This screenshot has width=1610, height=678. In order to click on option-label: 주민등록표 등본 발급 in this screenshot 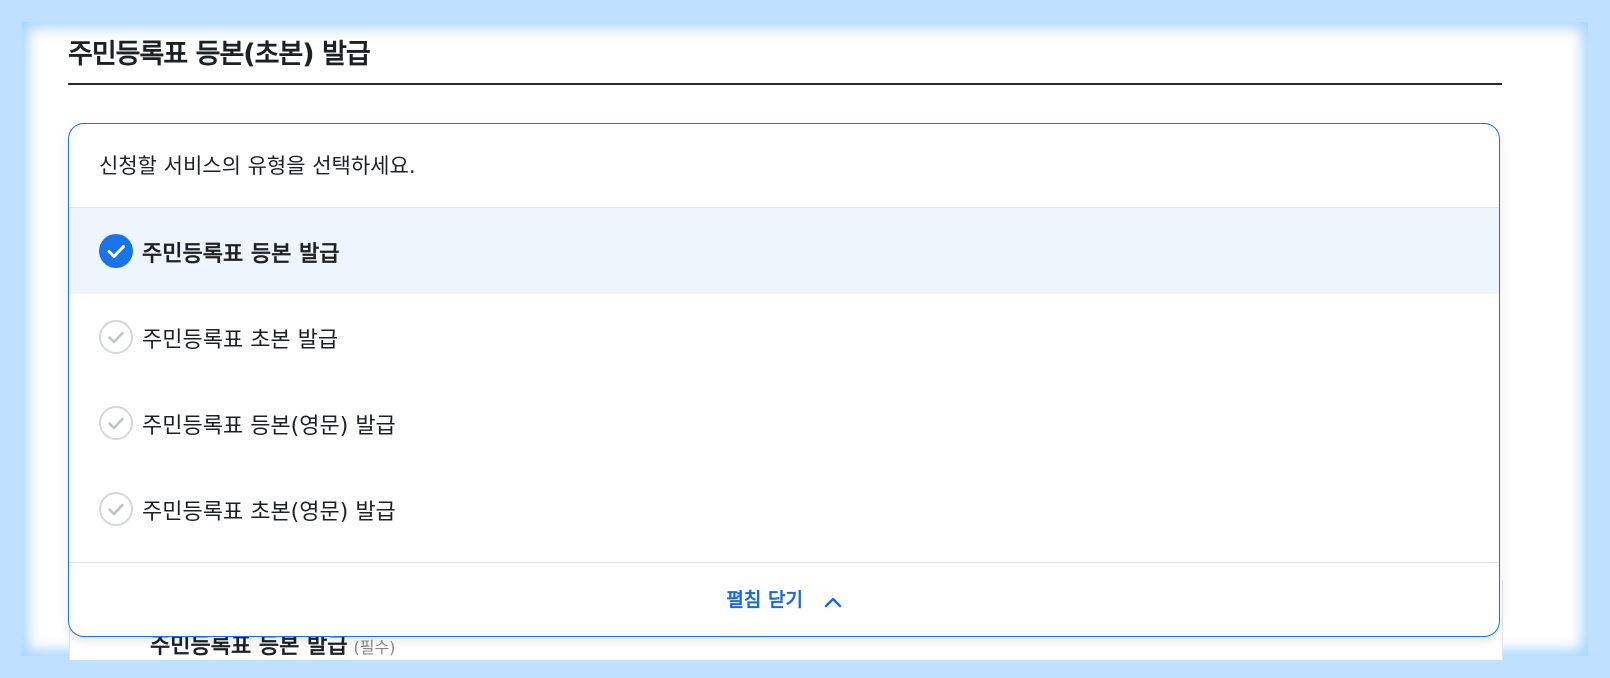, I will do `click(241, 254)`.